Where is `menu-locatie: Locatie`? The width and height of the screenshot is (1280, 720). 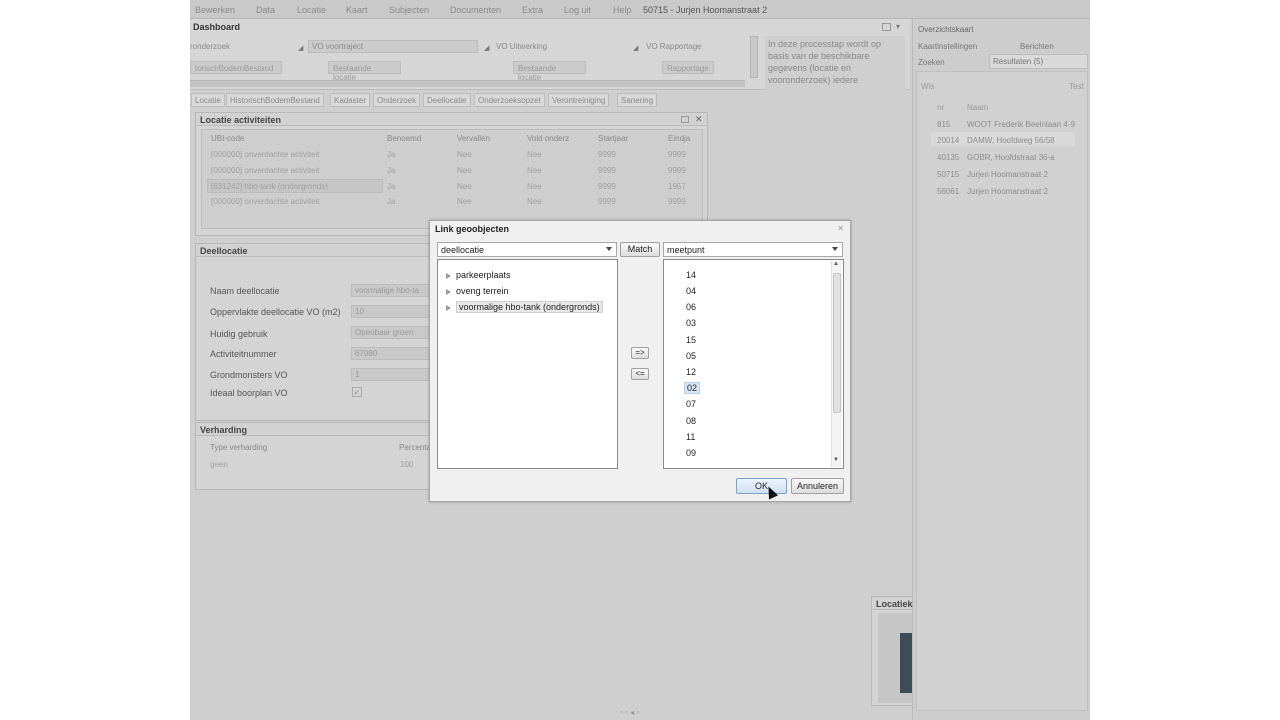 menu-locatie: Locatie is located at coordinates (311, 10).